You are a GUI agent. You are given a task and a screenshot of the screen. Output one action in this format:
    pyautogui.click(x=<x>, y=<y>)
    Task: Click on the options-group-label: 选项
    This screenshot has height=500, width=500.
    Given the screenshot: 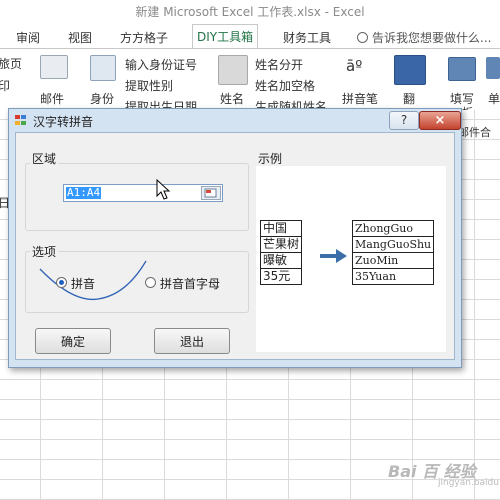 What is the action you would take?
    pyautogui.click(x=44, y=251)
    